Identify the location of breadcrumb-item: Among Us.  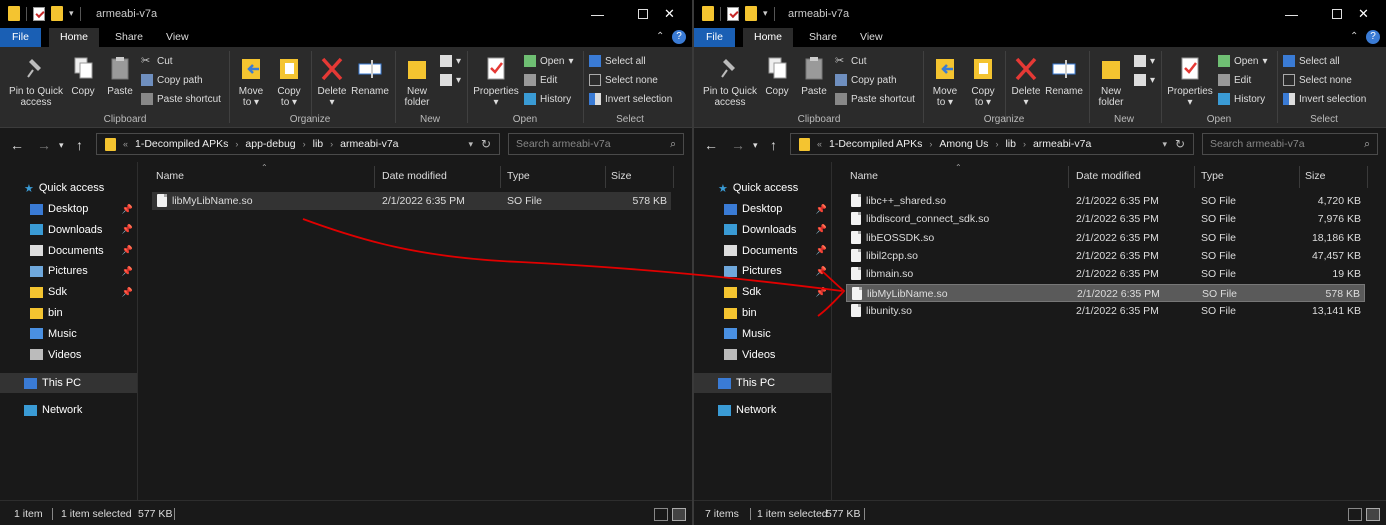
(963, 144).